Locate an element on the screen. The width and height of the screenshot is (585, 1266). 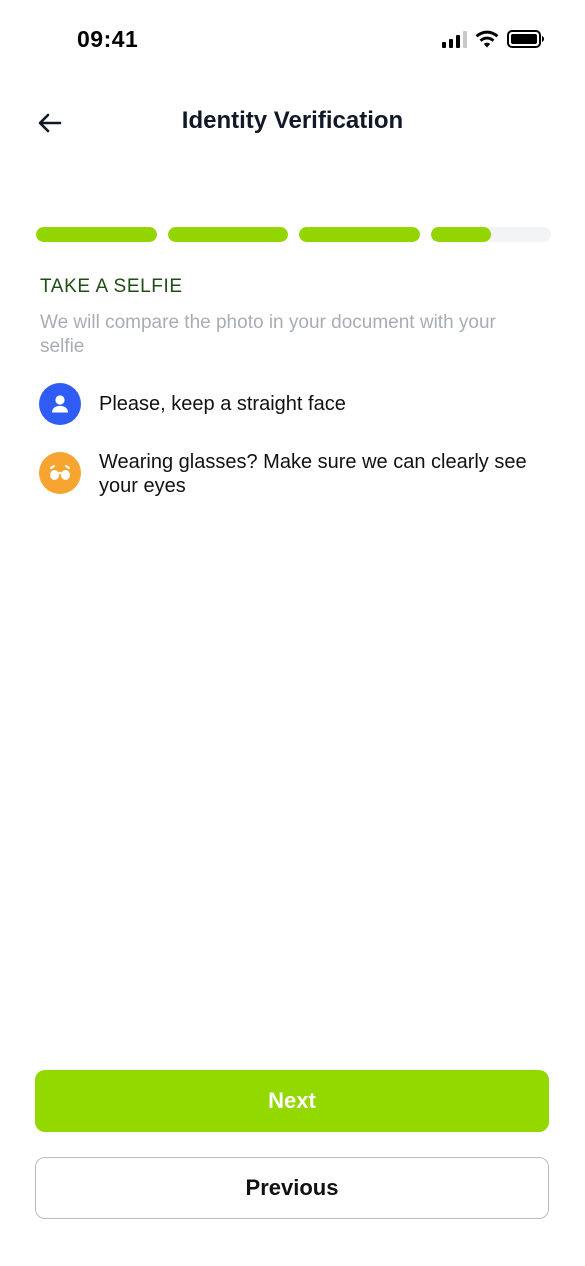
header: Identity Verification is located at coordinates (292, 122).